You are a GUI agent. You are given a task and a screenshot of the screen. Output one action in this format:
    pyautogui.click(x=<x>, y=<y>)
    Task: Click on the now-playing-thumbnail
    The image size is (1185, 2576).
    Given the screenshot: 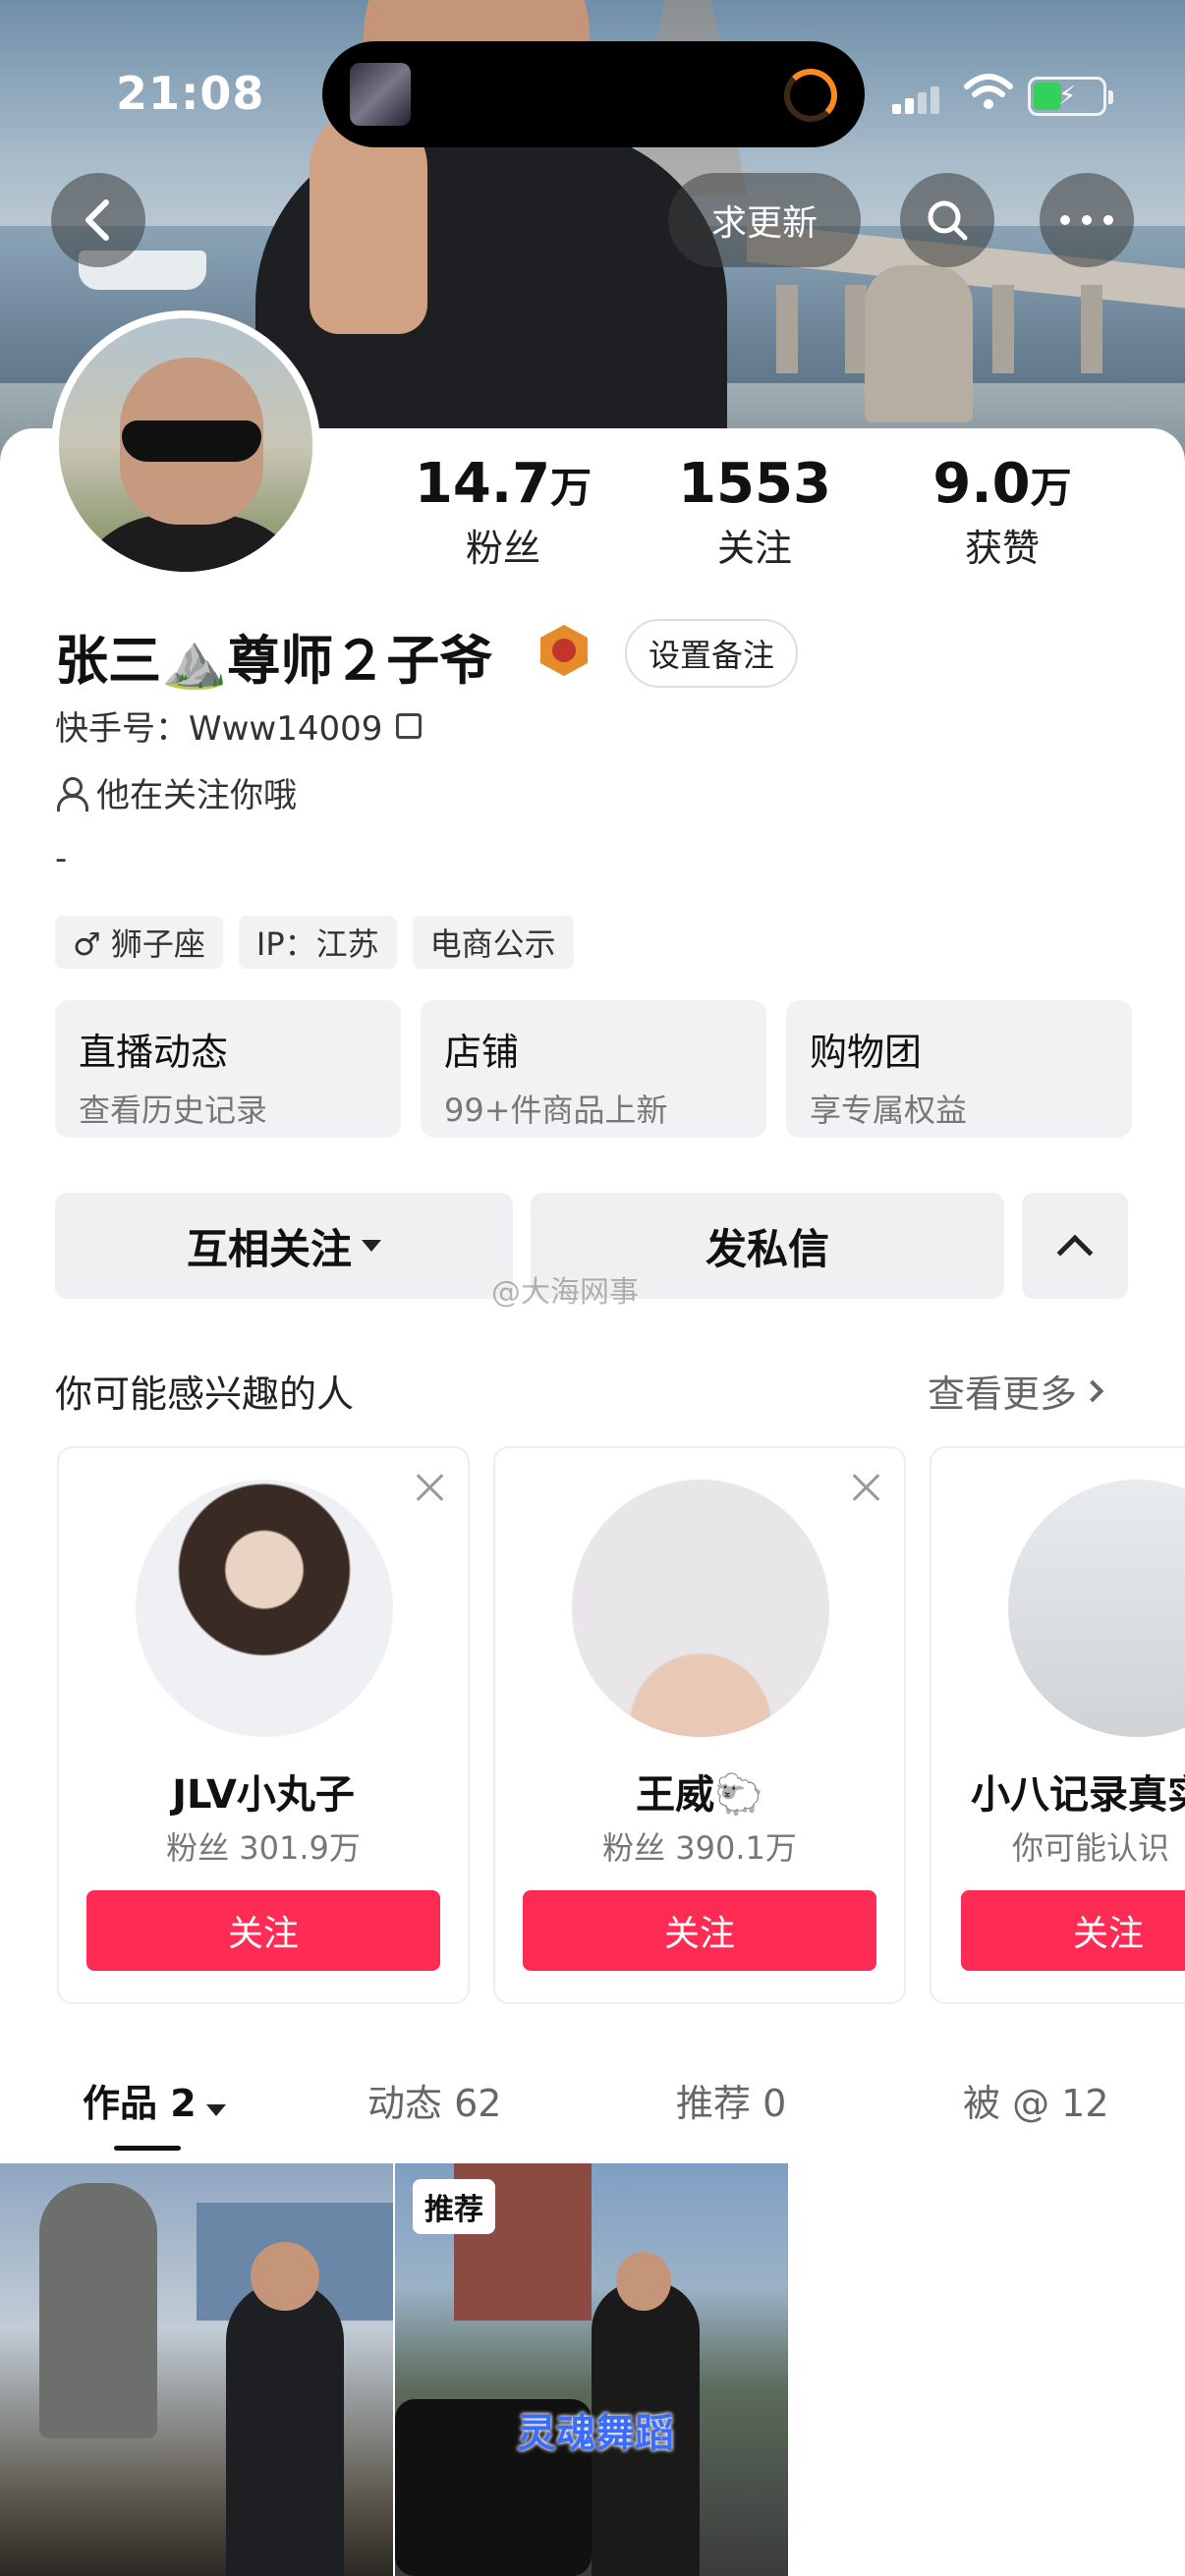 What is the action you would take?
    pyautogui.click(x=381, y=94)
    